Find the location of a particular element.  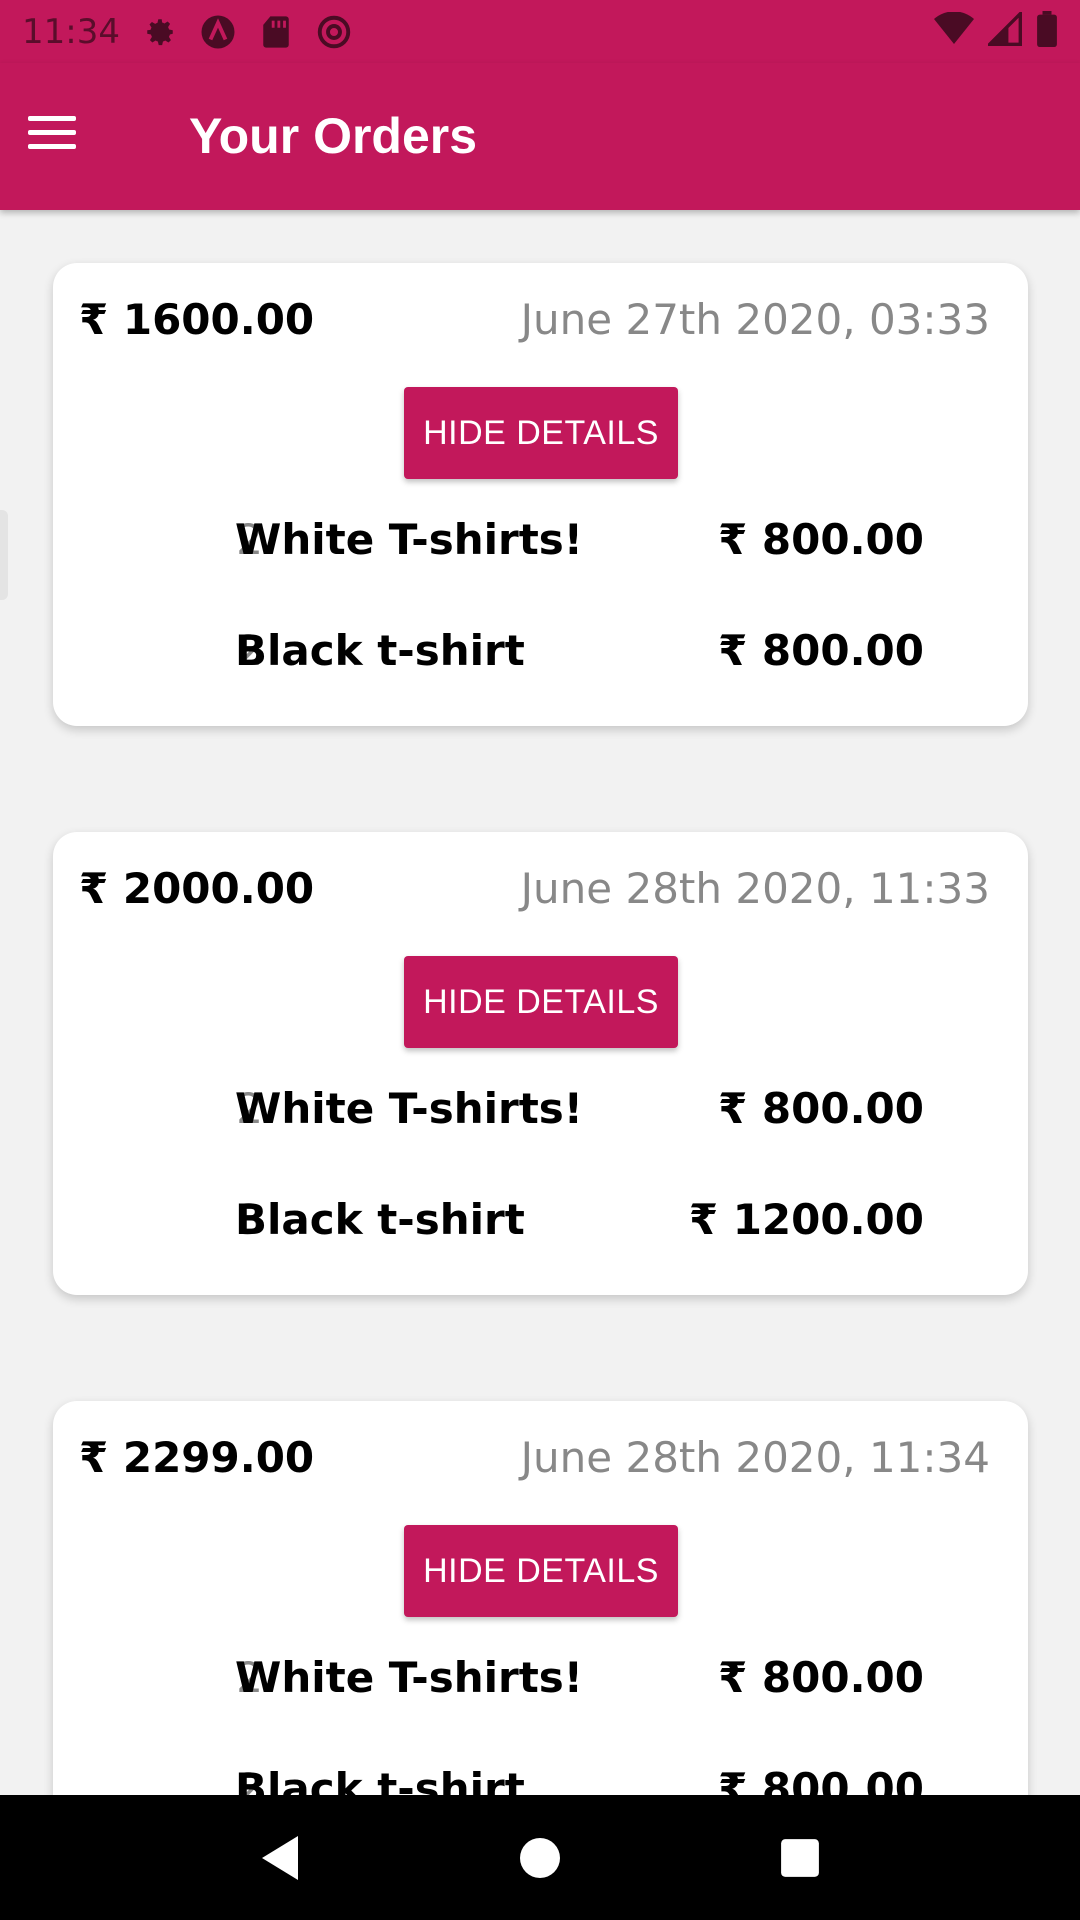

status-time: 11:34 is located at coordinates (71, 31).